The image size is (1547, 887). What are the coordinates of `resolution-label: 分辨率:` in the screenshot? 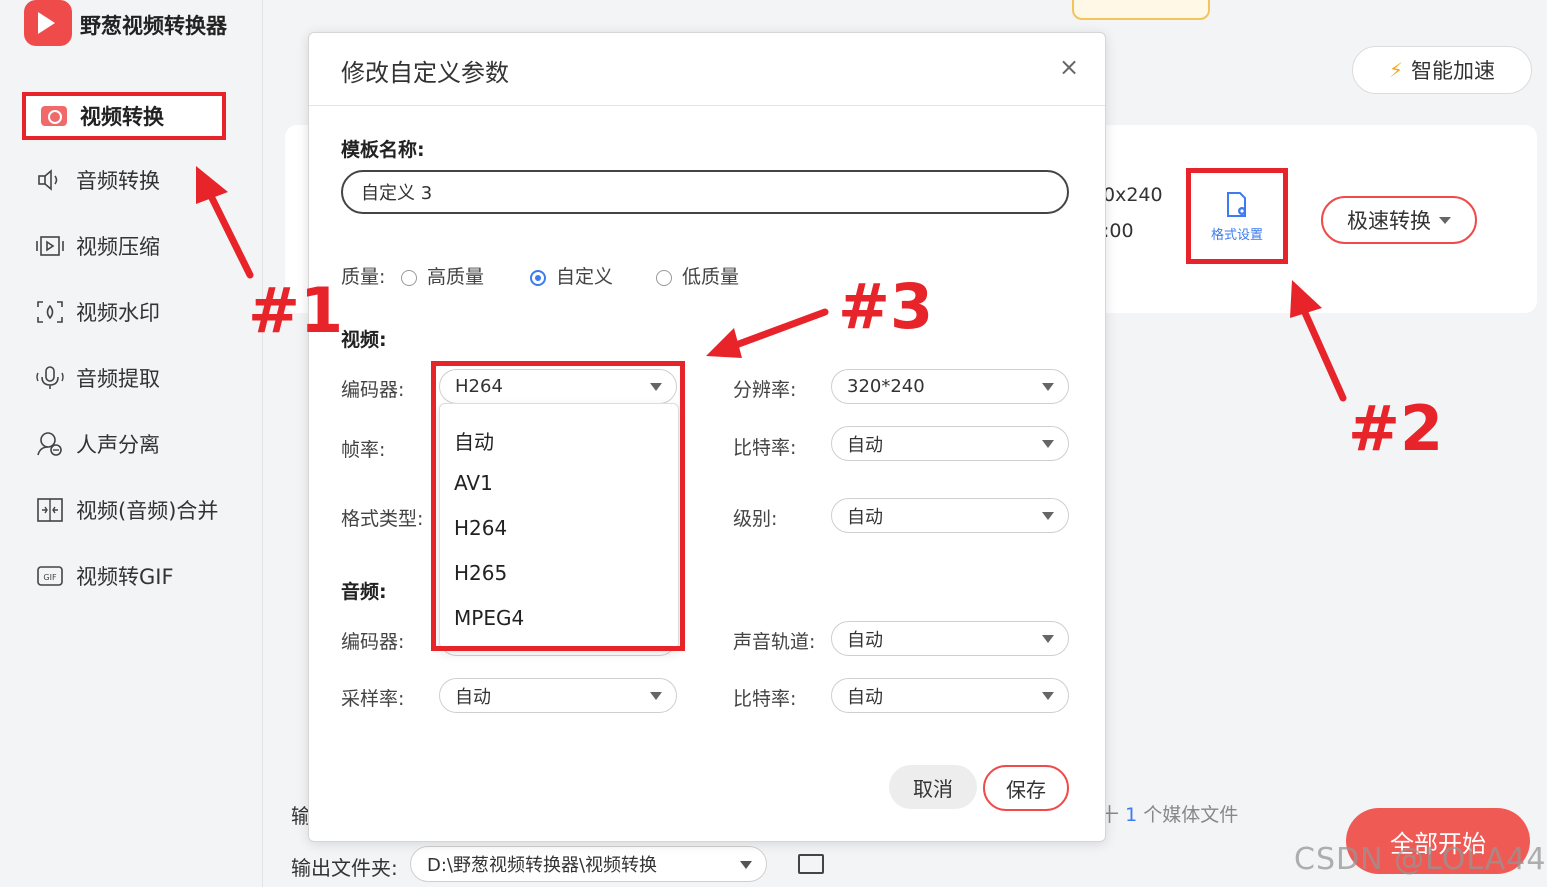 It's located at (765, 390).